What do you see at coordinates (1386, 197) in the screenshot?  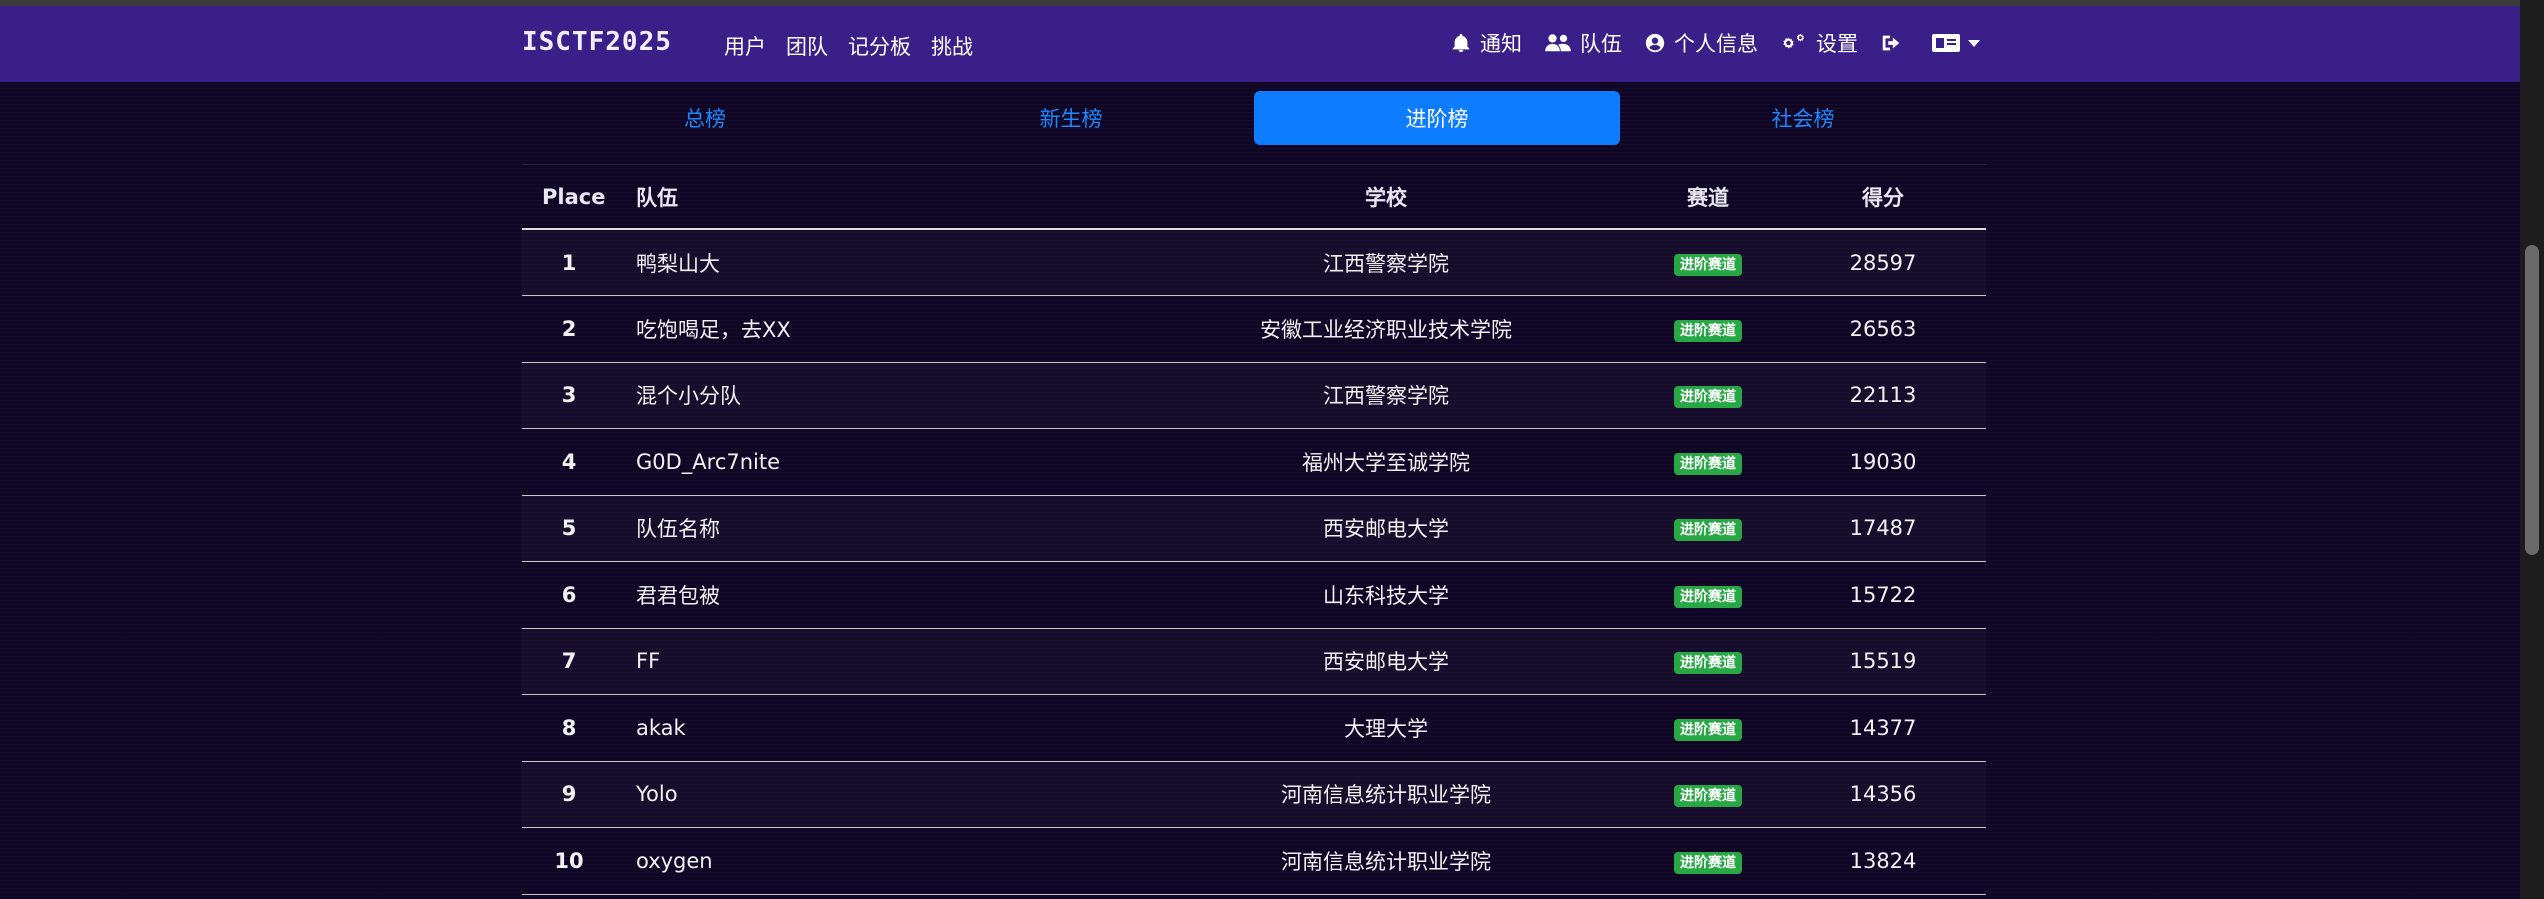 I see `header-school: 学校` at bounding box center [1386, 197].